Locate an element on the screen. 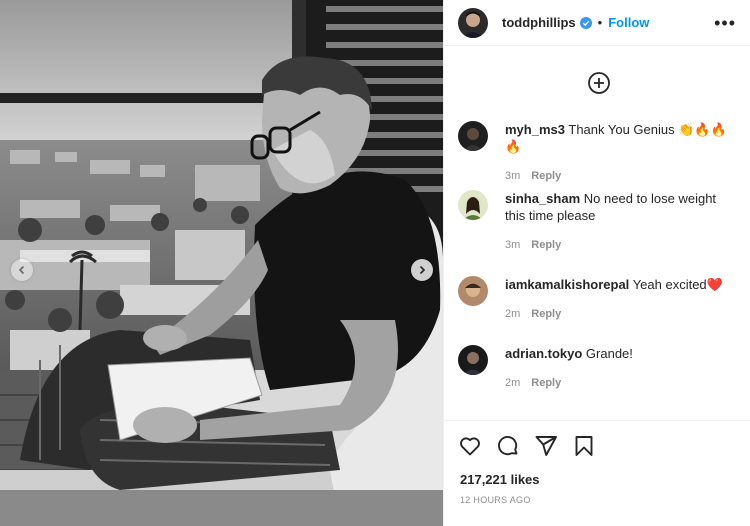 Image resolution: width=750 pixels, height=526 pixels. comment-body: myh_ms3 Thank You Genius 👏🔥🔥🔥 3m Reply is located at coordinates (621, 153).